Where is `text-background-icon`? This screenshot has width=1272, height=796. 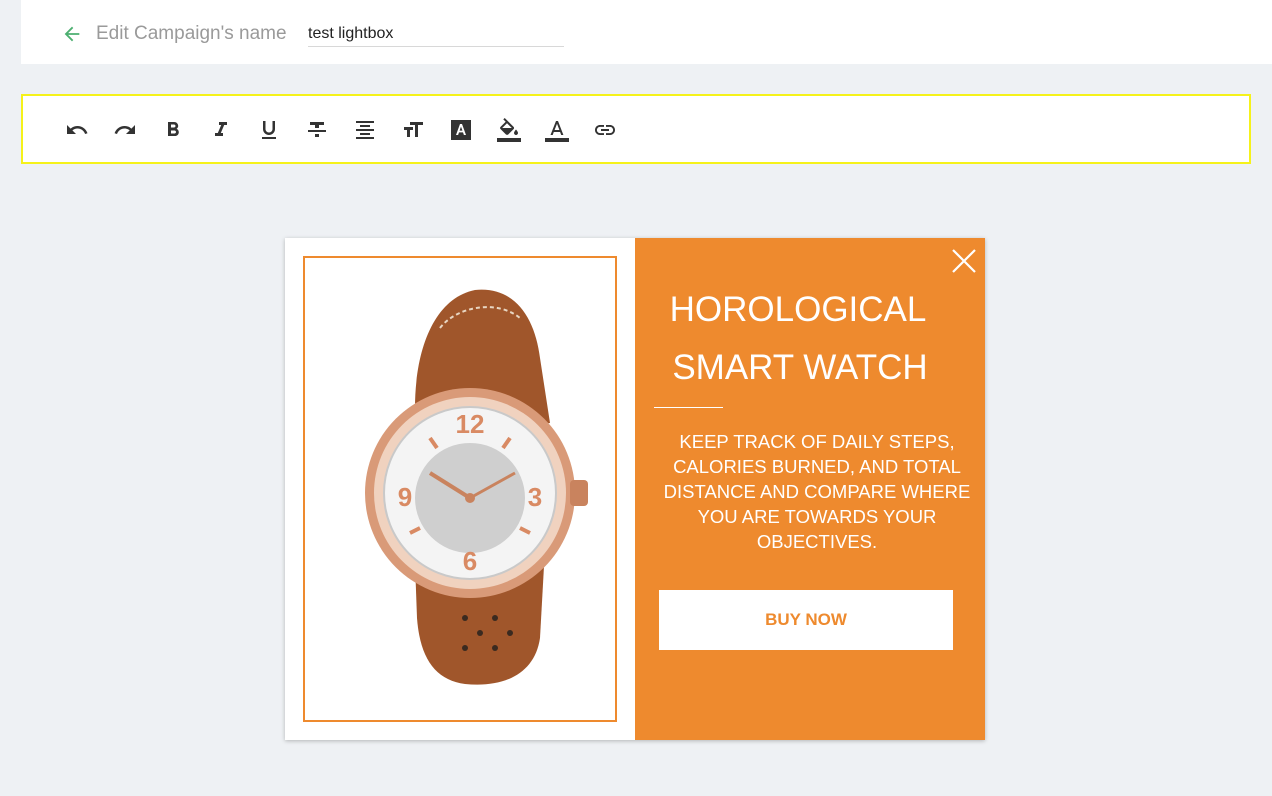 text-background-icon is located at coordinates (461, 130).